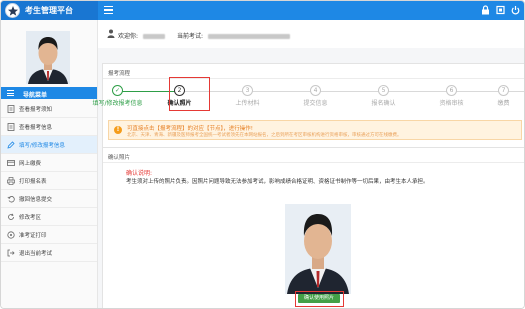 The image size is (525, 309). I want to click on sidebar-item-label: 网上缴费, so click(30, 164).